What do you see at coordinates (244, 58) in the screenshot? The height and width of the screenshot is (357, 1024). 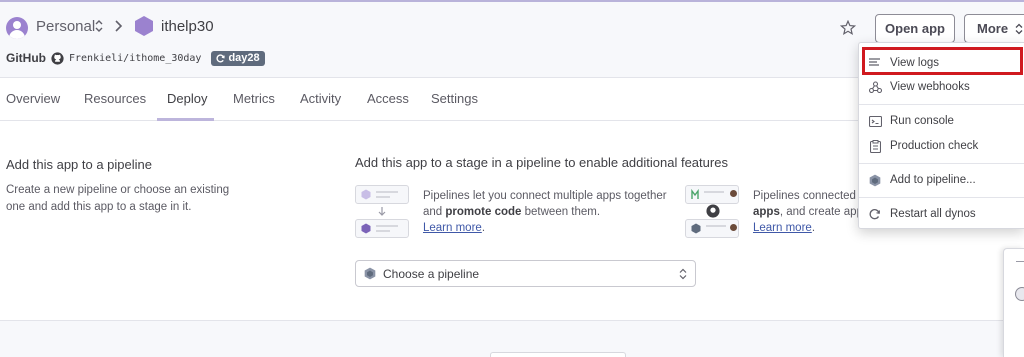 I see `branch-name: day28` at bounding box center [244, 58].